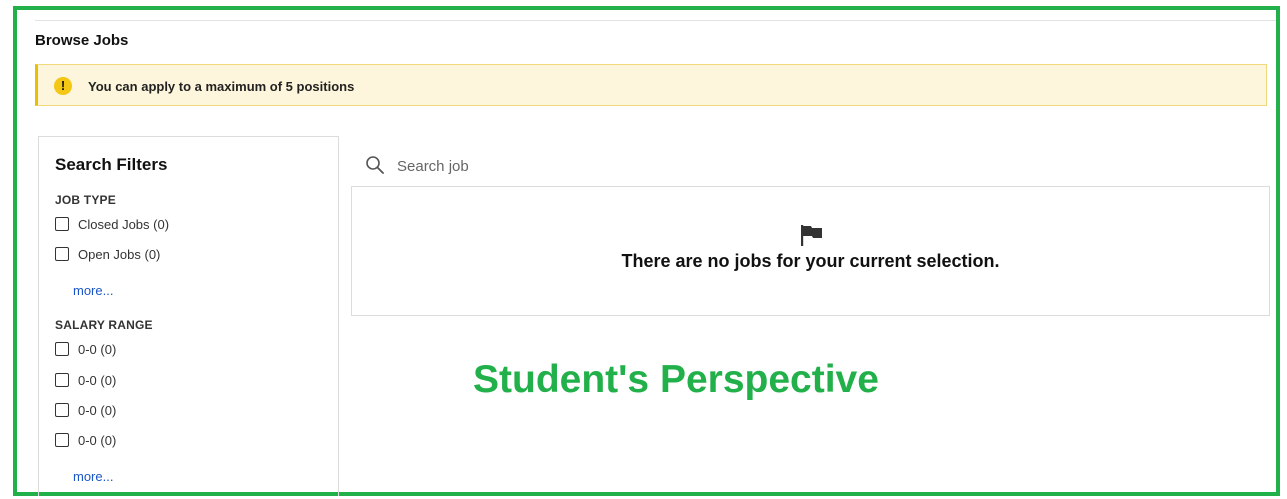 This screenshot has width=1287, height=499. I want to click on page-title: Browse Jobs, so click(82, 40).